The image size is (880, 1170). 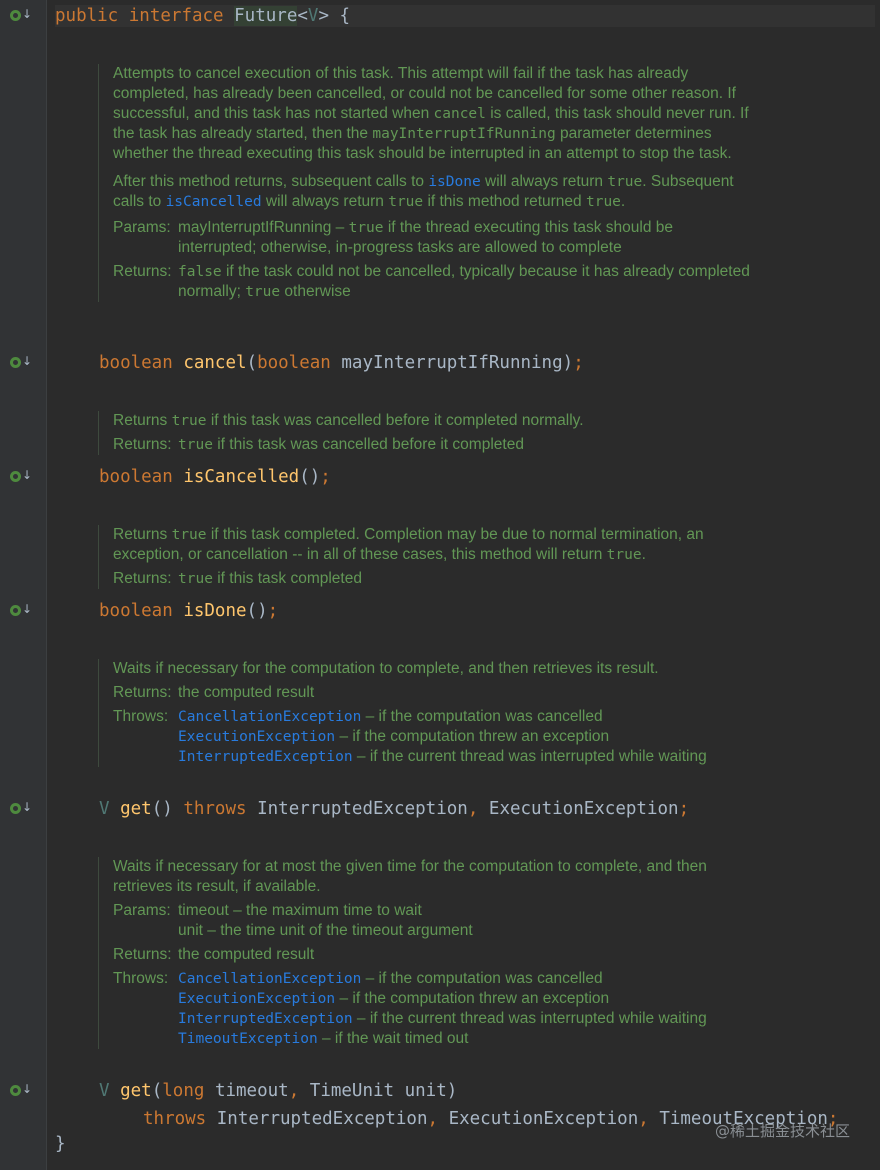 What do you see at coordinates (454, 182) in the screenshot?
I see `isdone-link: isDone` at bounding box center [454, 182].